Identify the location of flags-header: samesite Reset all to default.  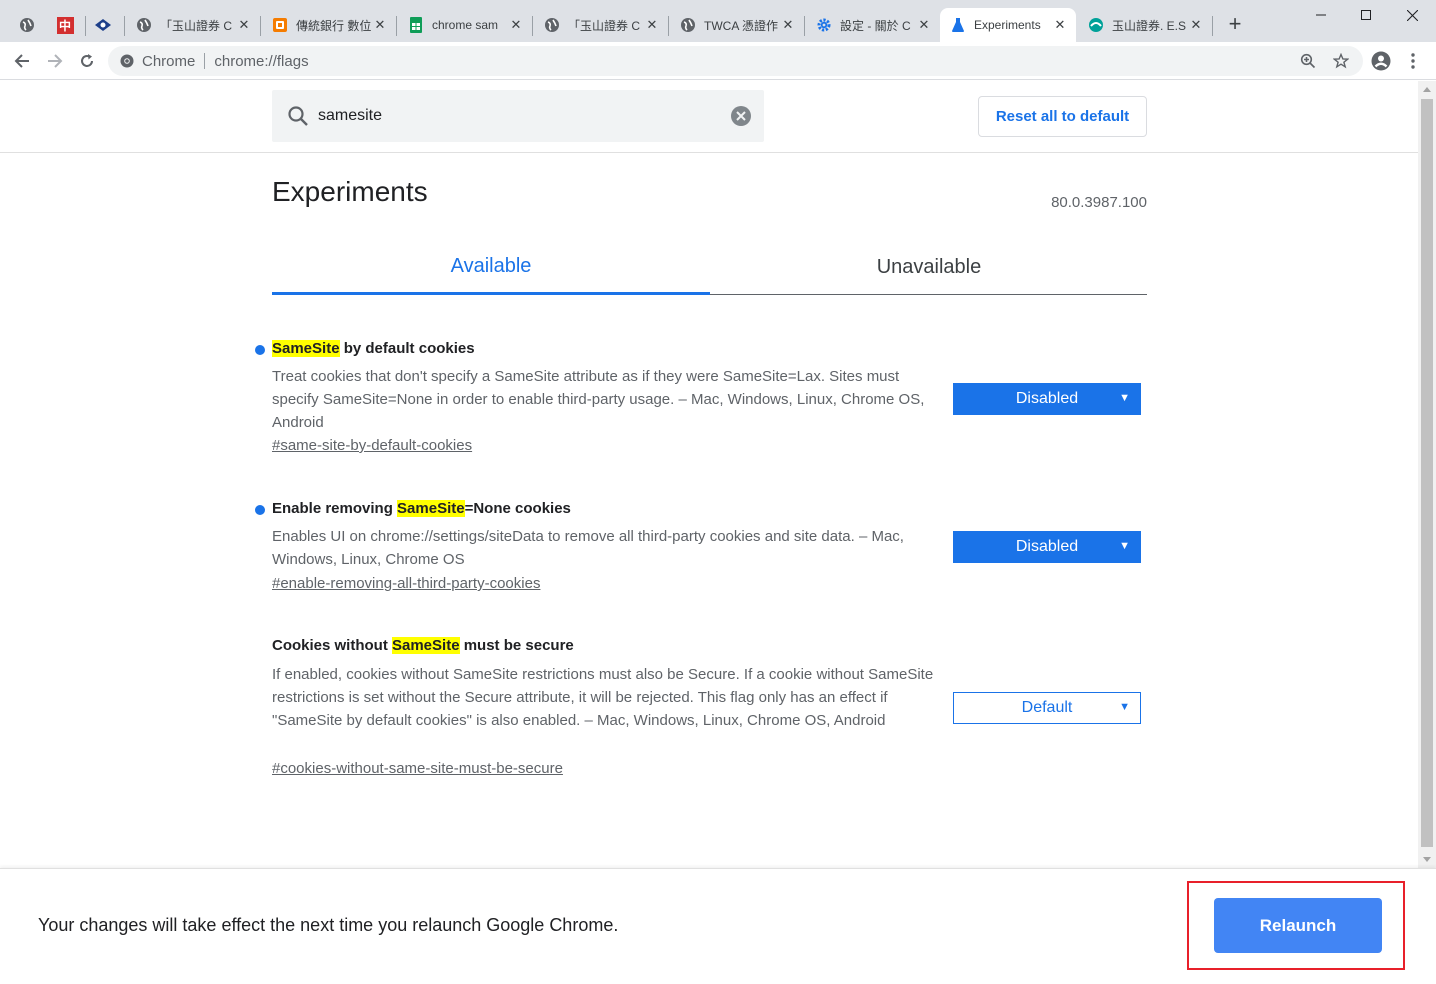
(709, 117).